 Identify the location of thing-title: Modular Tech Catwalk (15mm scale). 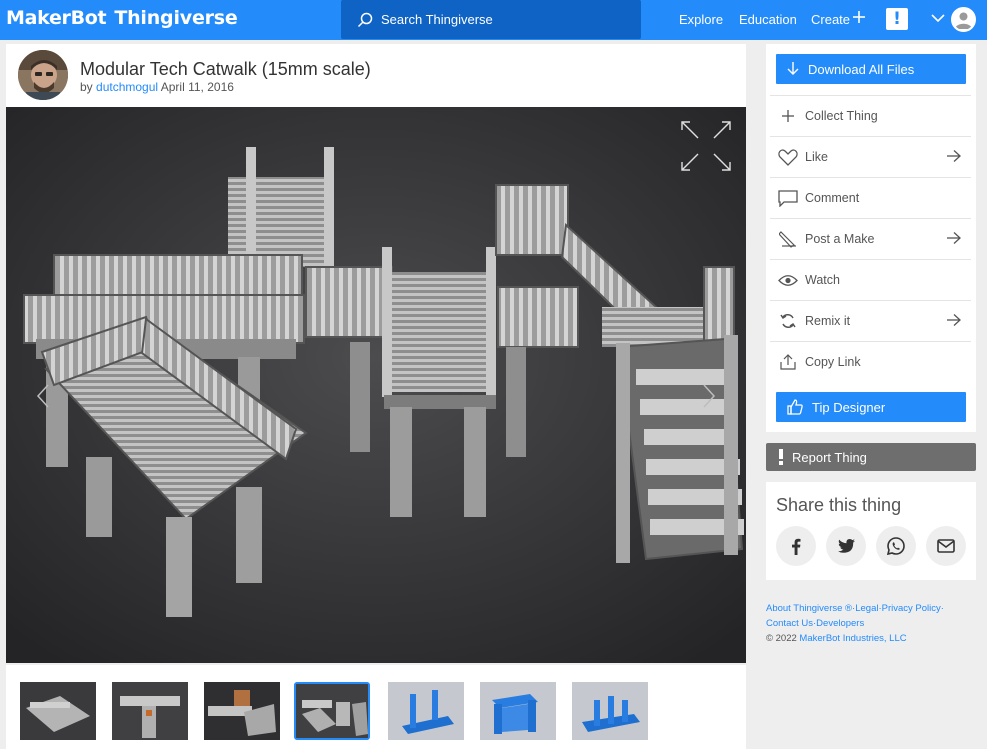
(225, 69).